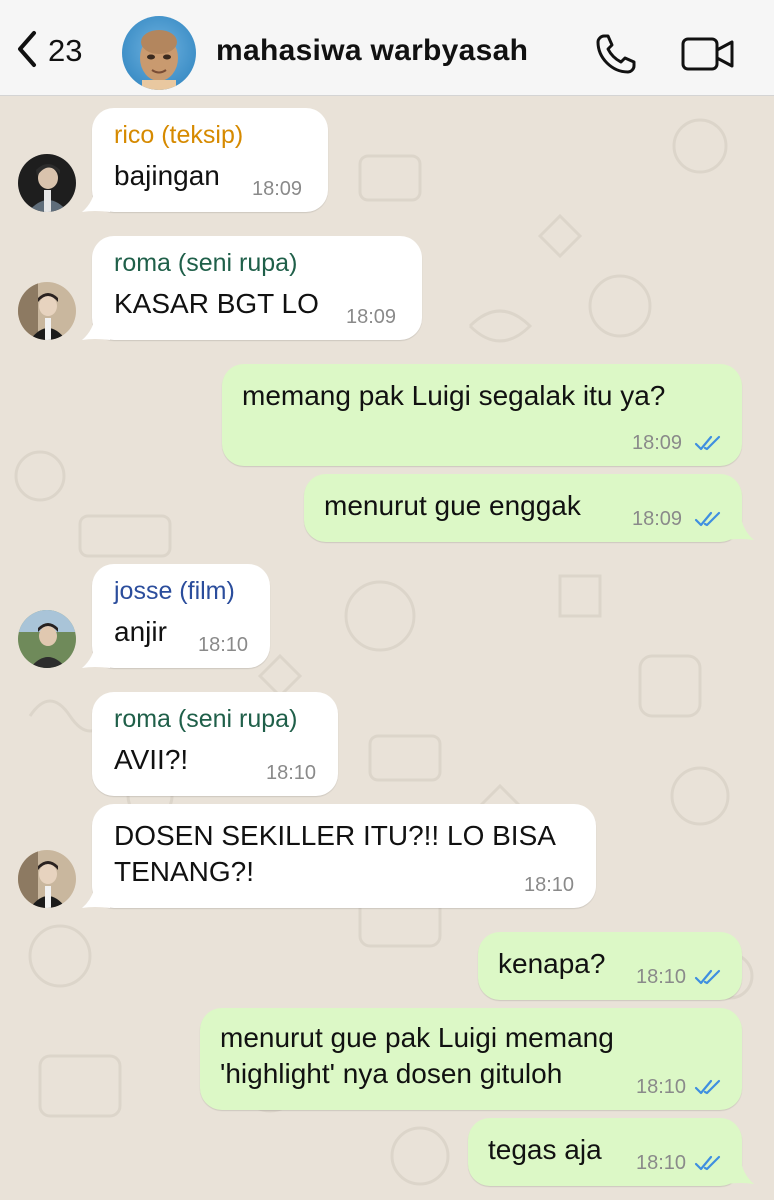  I want to click on unread-count: 23, so click(65, 50).